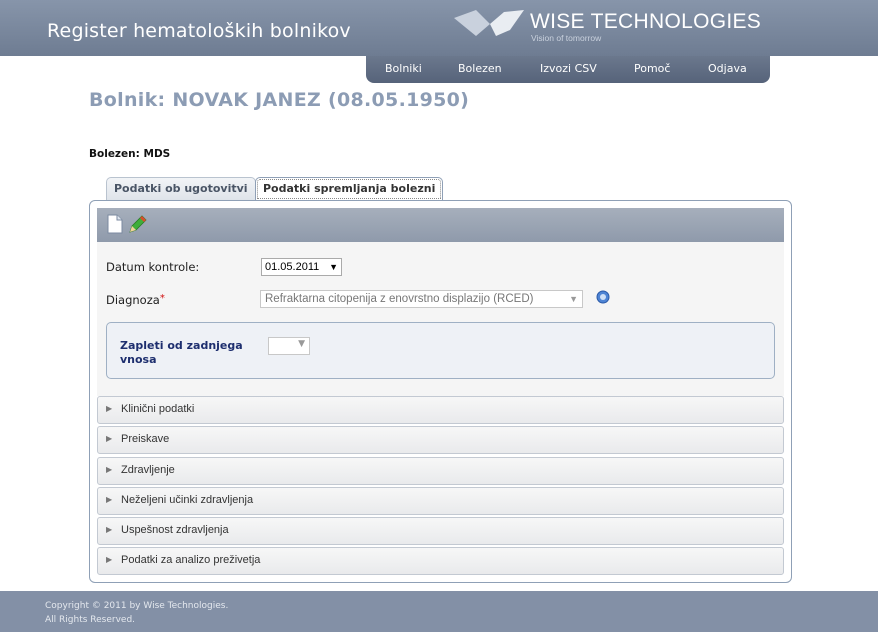 The image size is (878, 632). Describe the element at coordinates (403, 69) in the screenshot. I see `nav-item-bolniki: Bolniki` at that location.